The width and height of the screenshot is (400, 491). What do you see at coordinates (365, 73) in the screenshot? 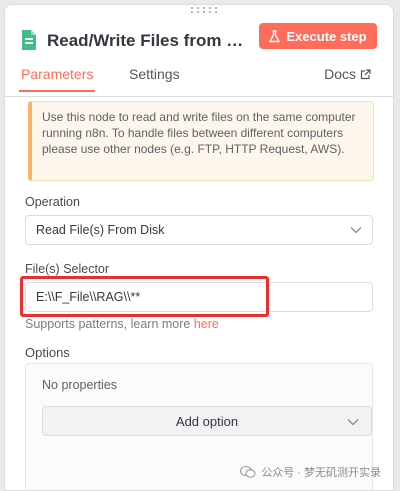
I see `external-link-icon` at bounding box center [365, 73].